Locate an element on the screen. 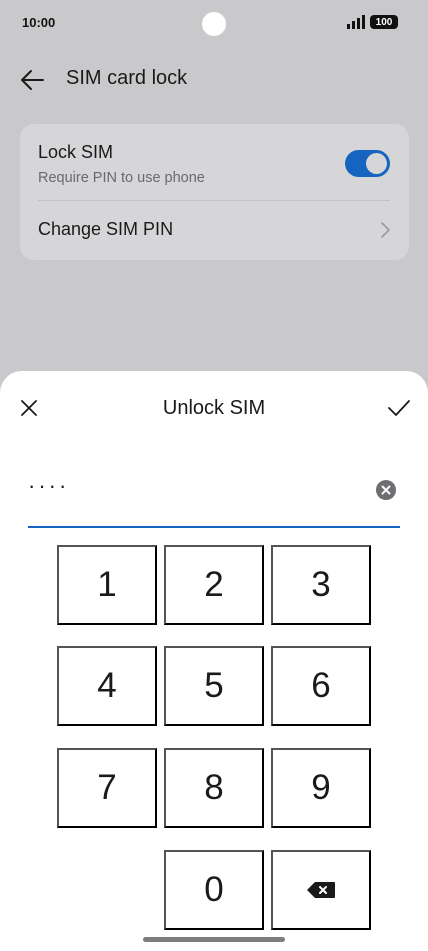 This screenshot has height=951, width=428. app-header: SIM card lock is located at coordinates (214, 80).